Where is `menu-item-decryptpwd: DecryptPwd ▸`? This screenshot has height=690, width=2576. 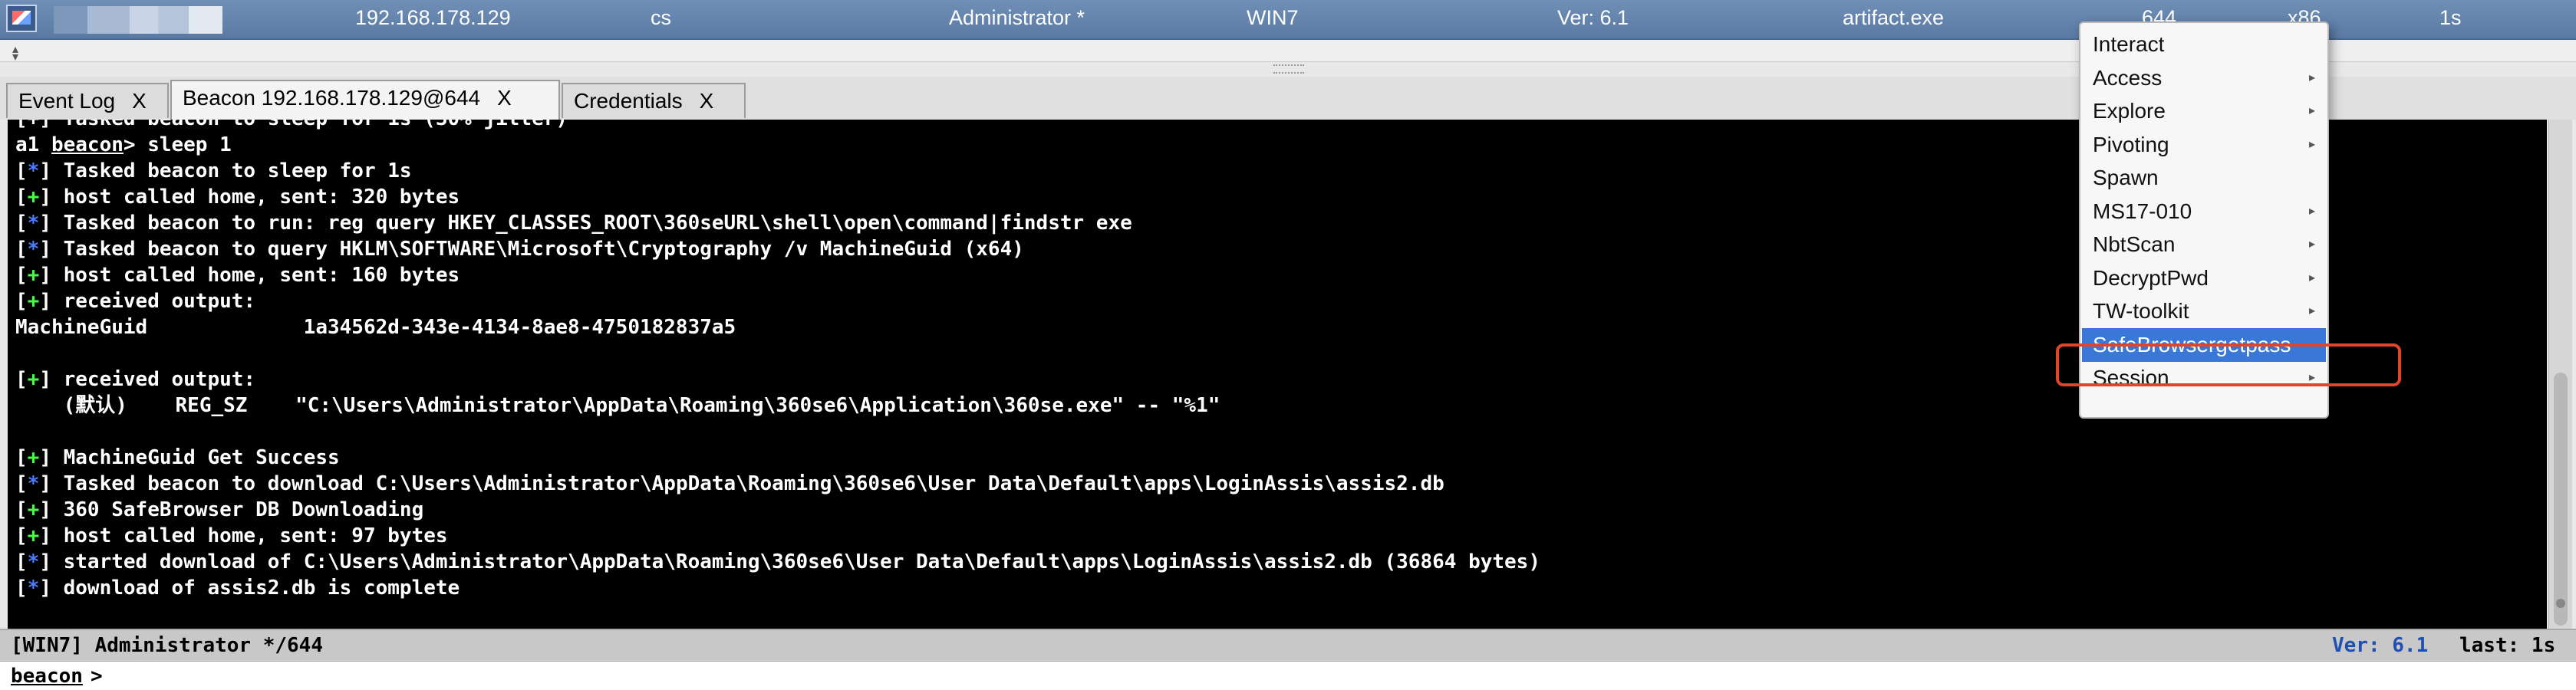 menu-item-decryptpwd: DecryptPwd ▸ is located at coordinates (2204, 278).